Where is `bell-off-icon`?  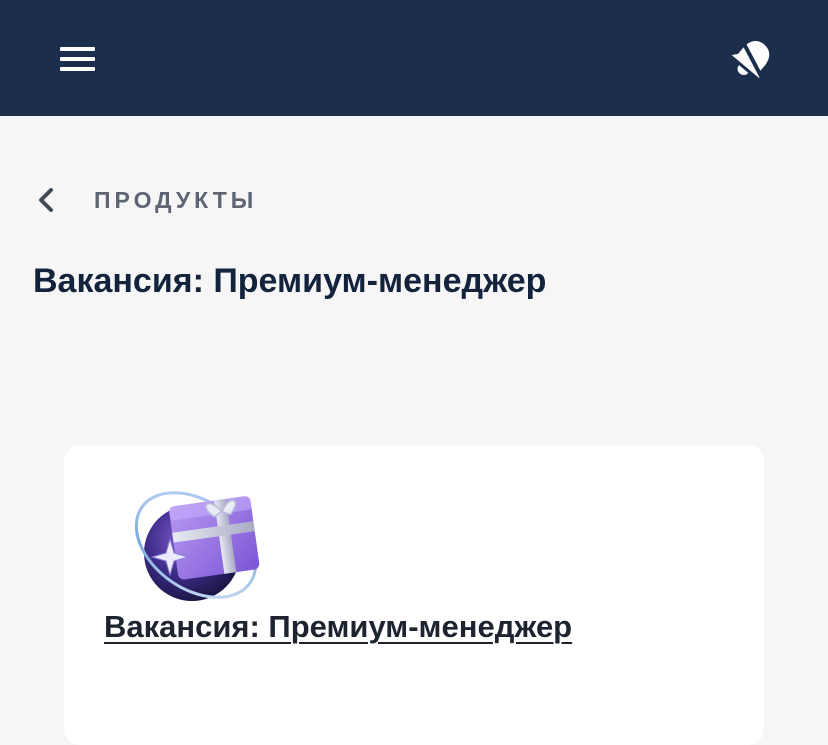
bell-off-icon is located at coordinates (750, 59).